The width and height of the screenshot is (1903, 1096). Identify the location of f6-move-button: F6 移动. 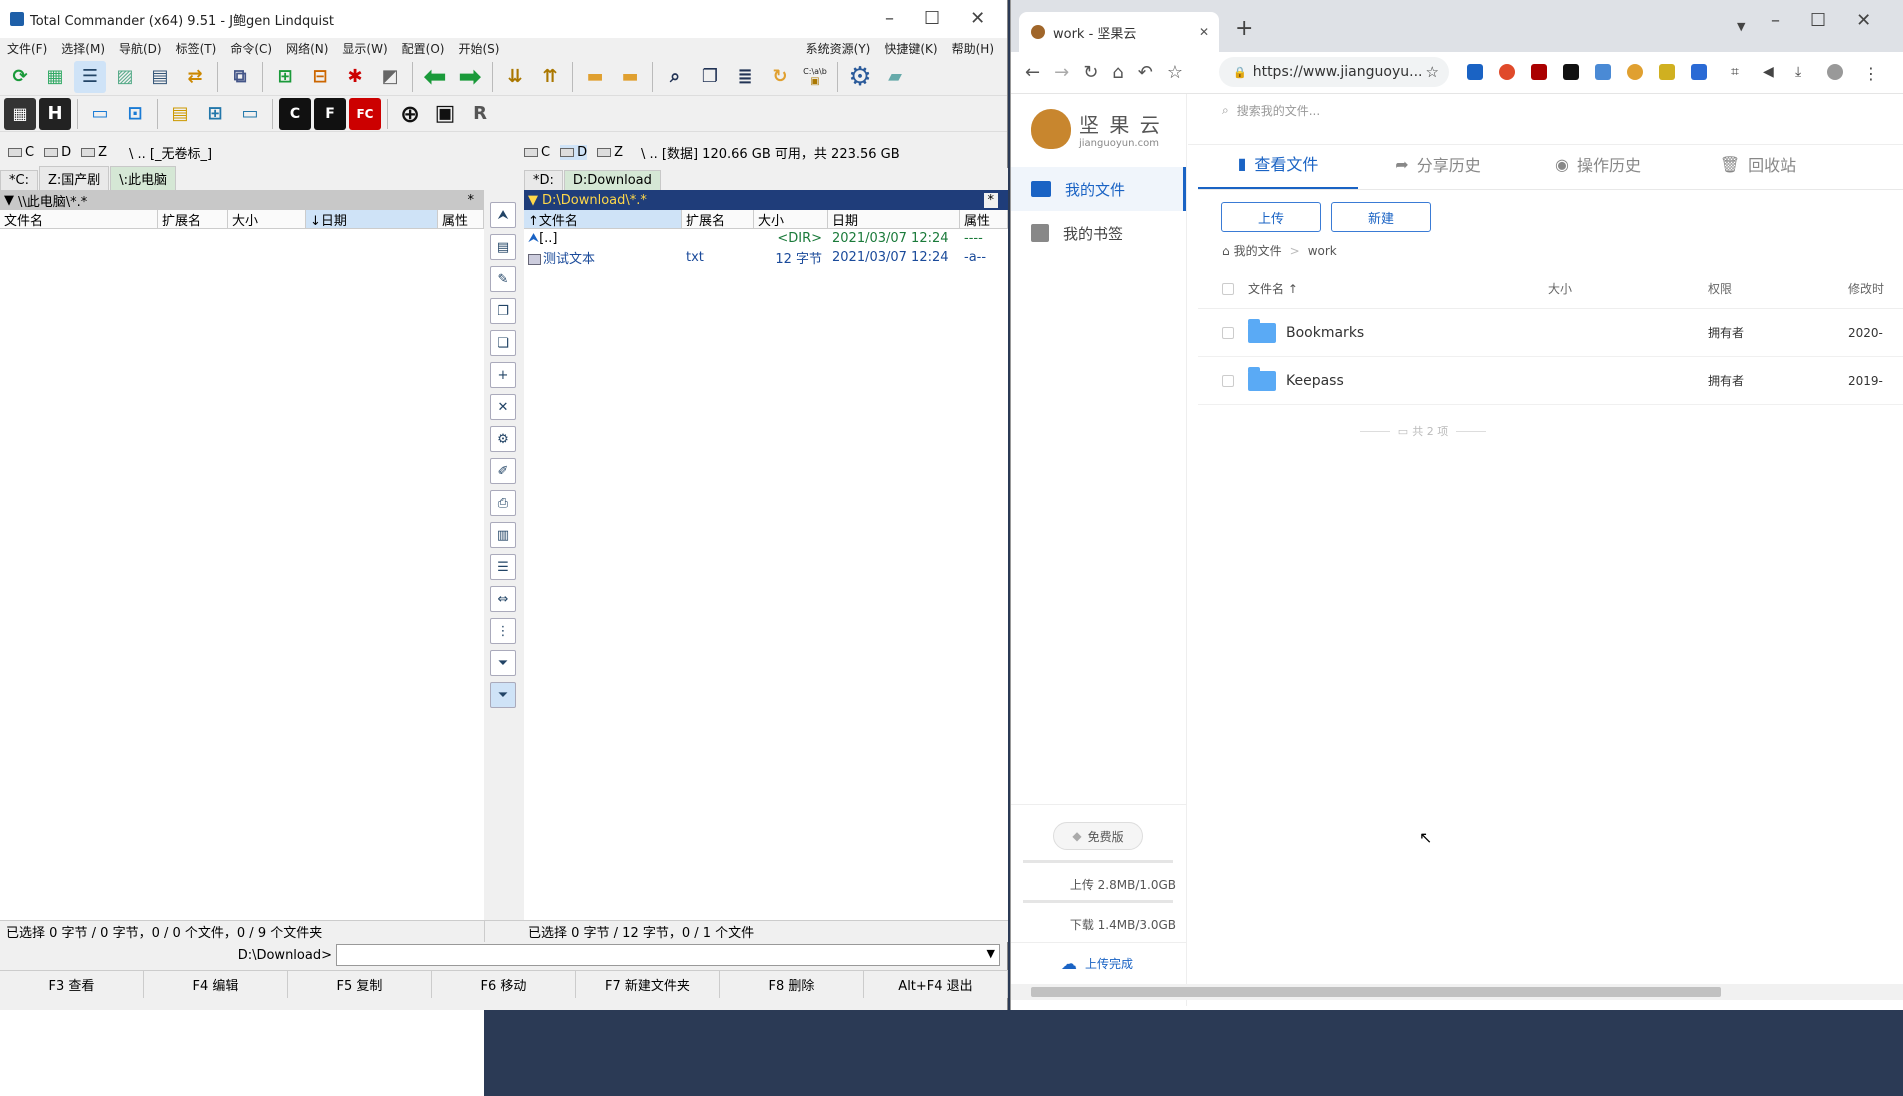
(504, 984).